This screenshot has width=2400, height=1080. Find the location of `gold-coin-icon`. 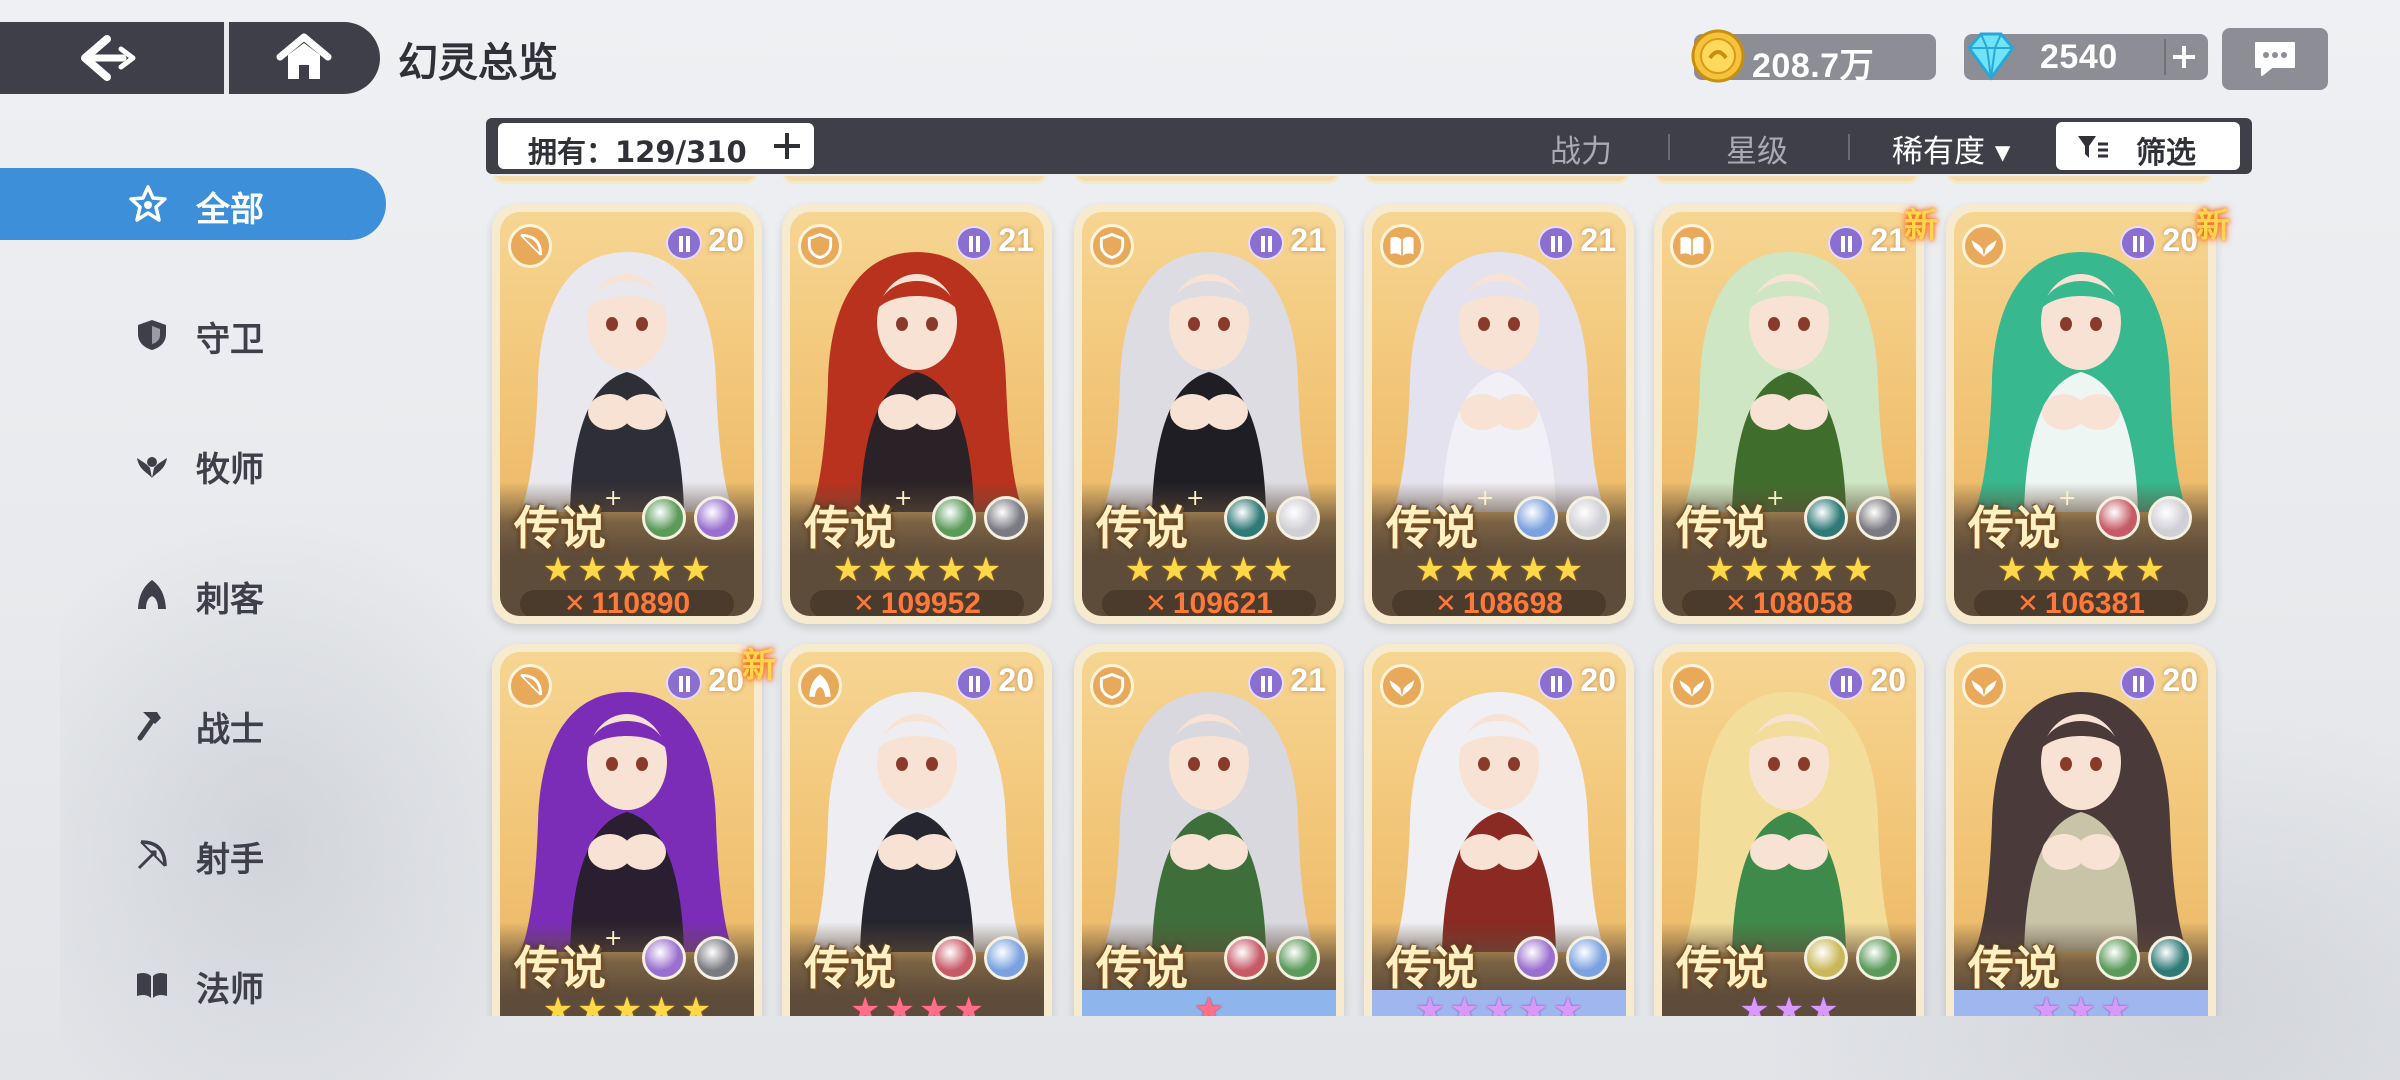

gold-coin-icon is located at coordinates (1718, 56).